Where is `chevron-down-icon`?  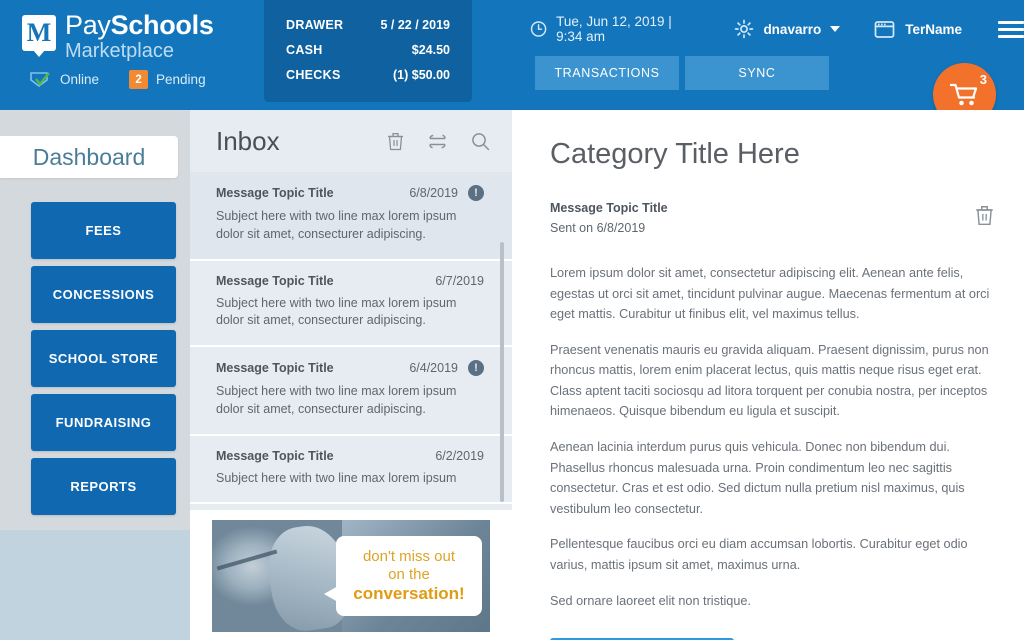 chevron-down-icon is located at coordinates (835, 29).